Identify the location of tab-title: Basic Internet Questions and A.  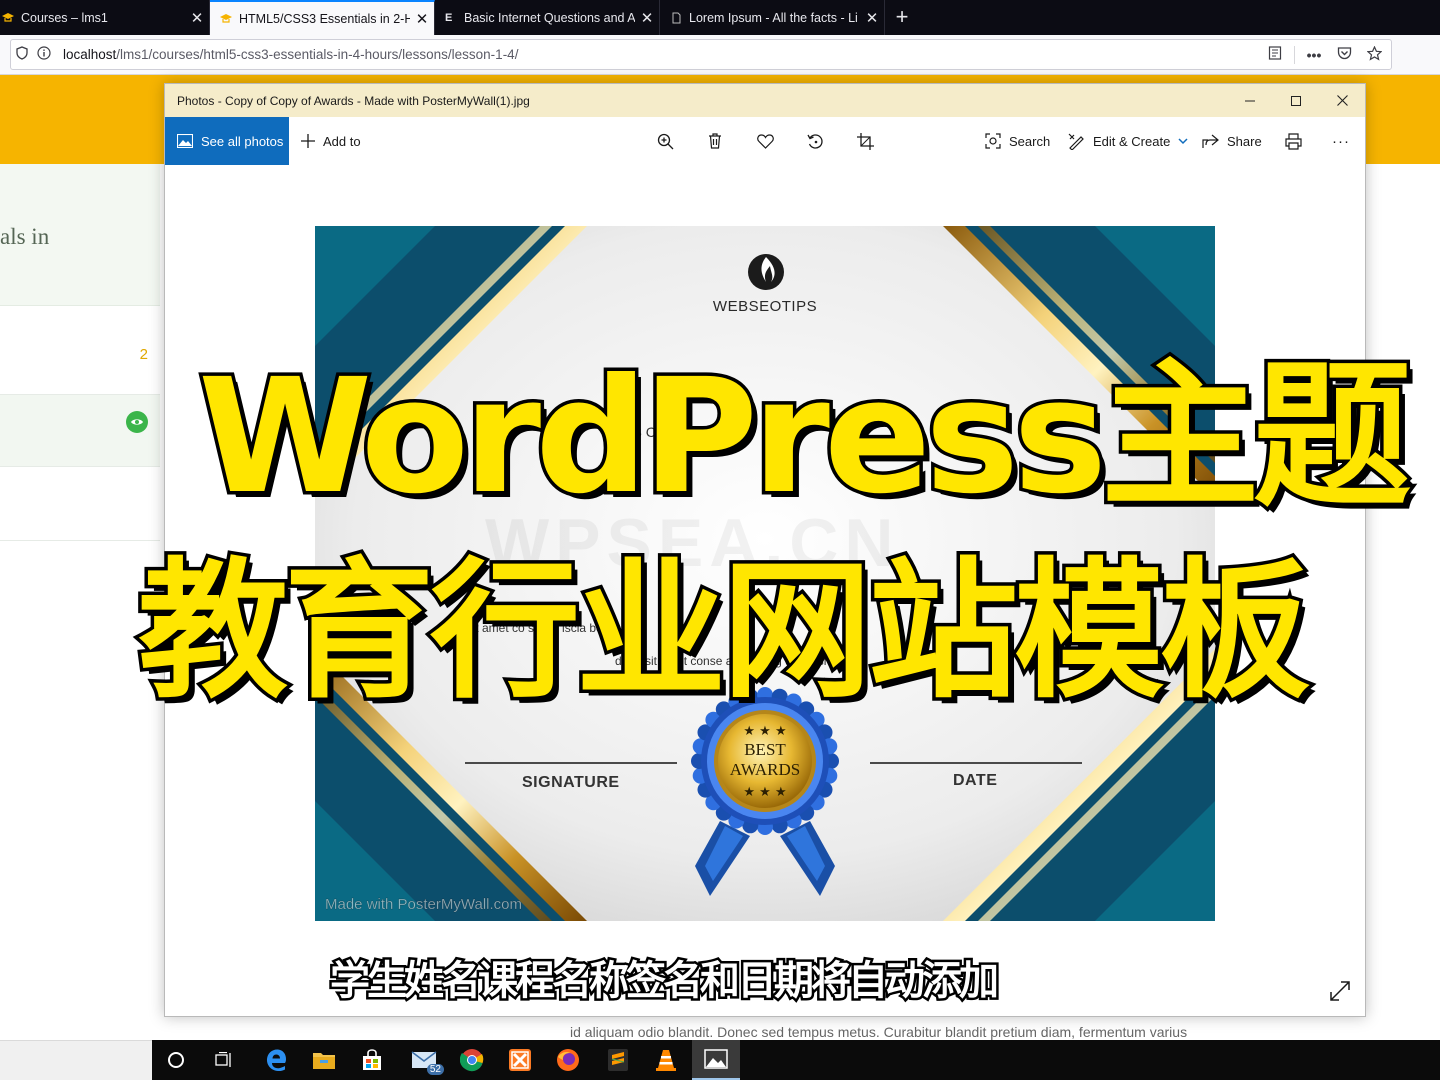
(549, 17).